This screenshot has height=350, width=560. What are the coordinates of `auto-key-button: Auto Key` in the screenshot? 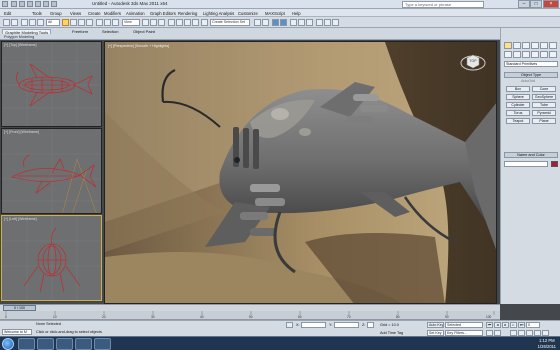 It's located at (435, 325).